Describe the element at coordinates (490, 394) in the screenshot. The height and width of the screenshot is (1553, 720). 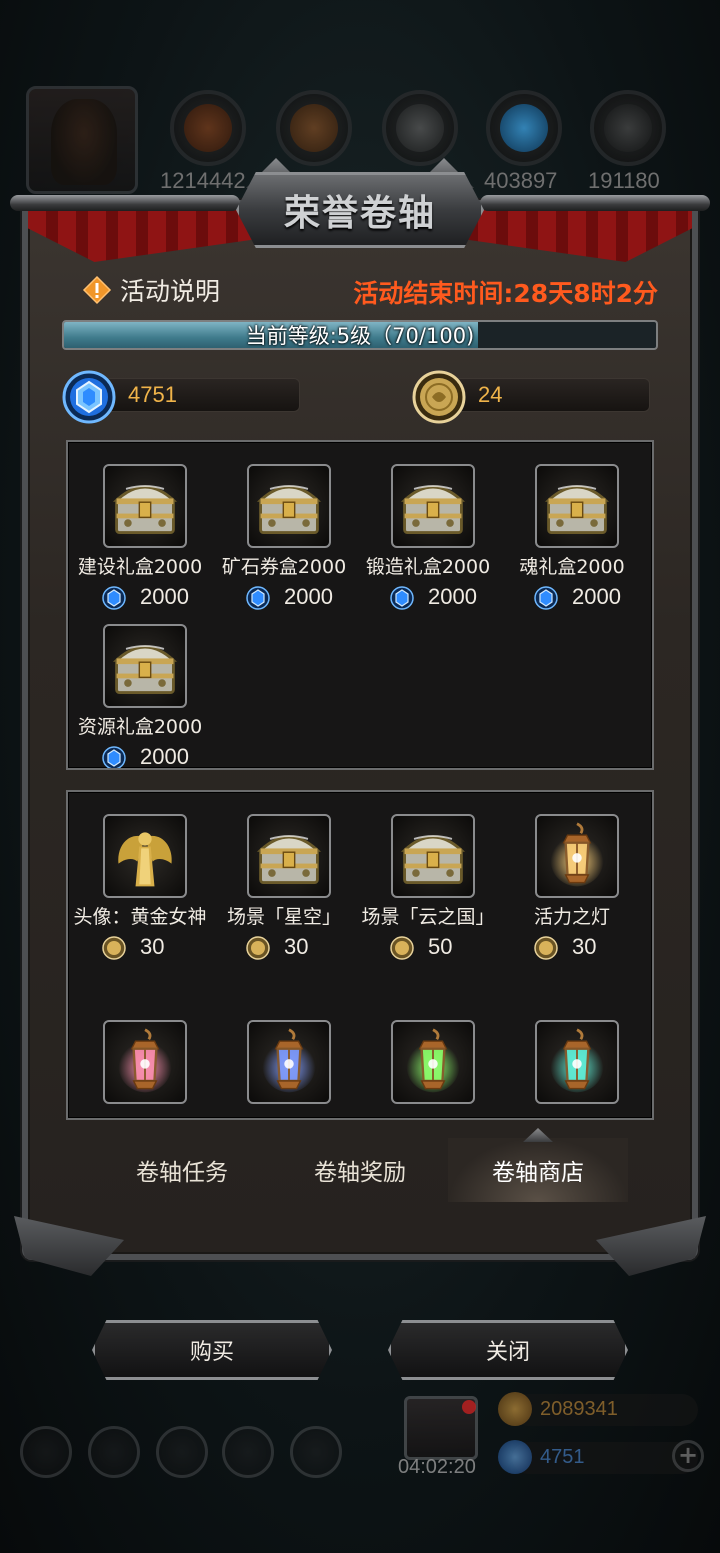
I see `coin-balance-value: 24` at that location.